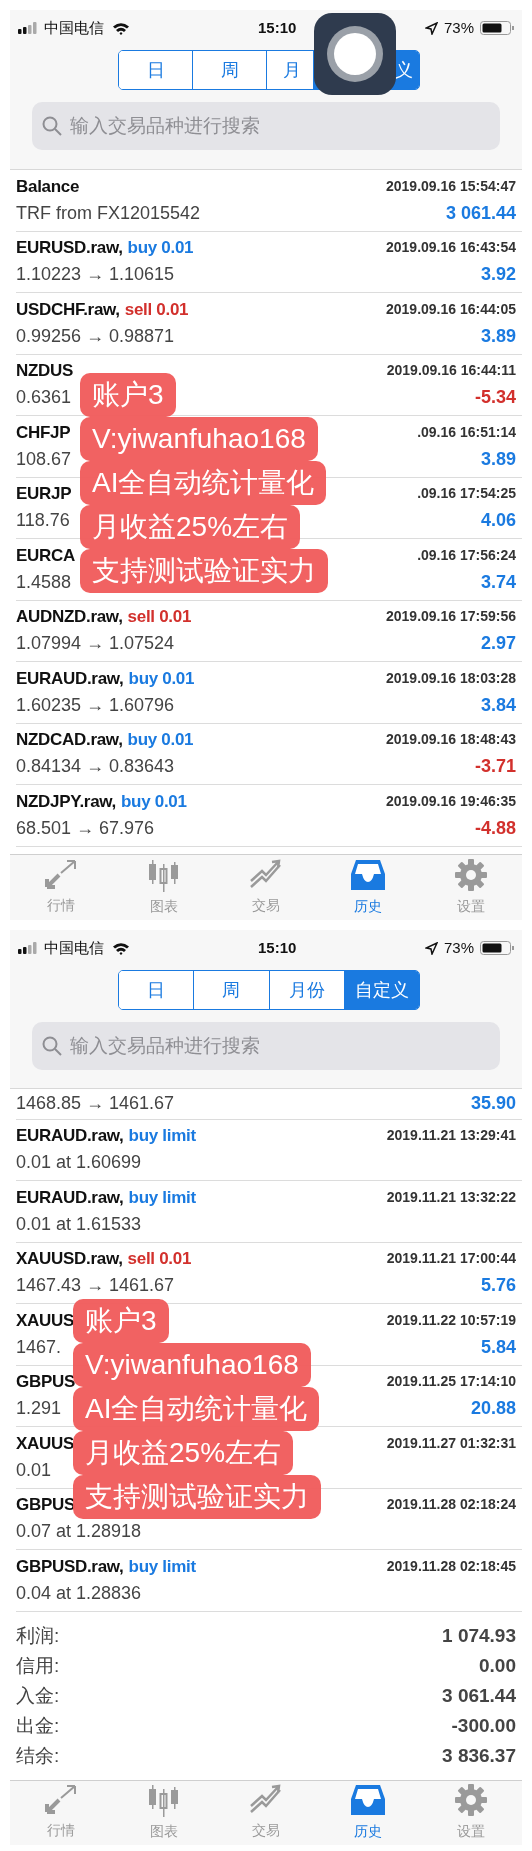 This screenshot has width=532, height=1851. What do you see at coordinates (451, 1505) in the screenshot?
I see `trade-time: 2019.11.28 02:18:24` at bounding box center [451, 1505].